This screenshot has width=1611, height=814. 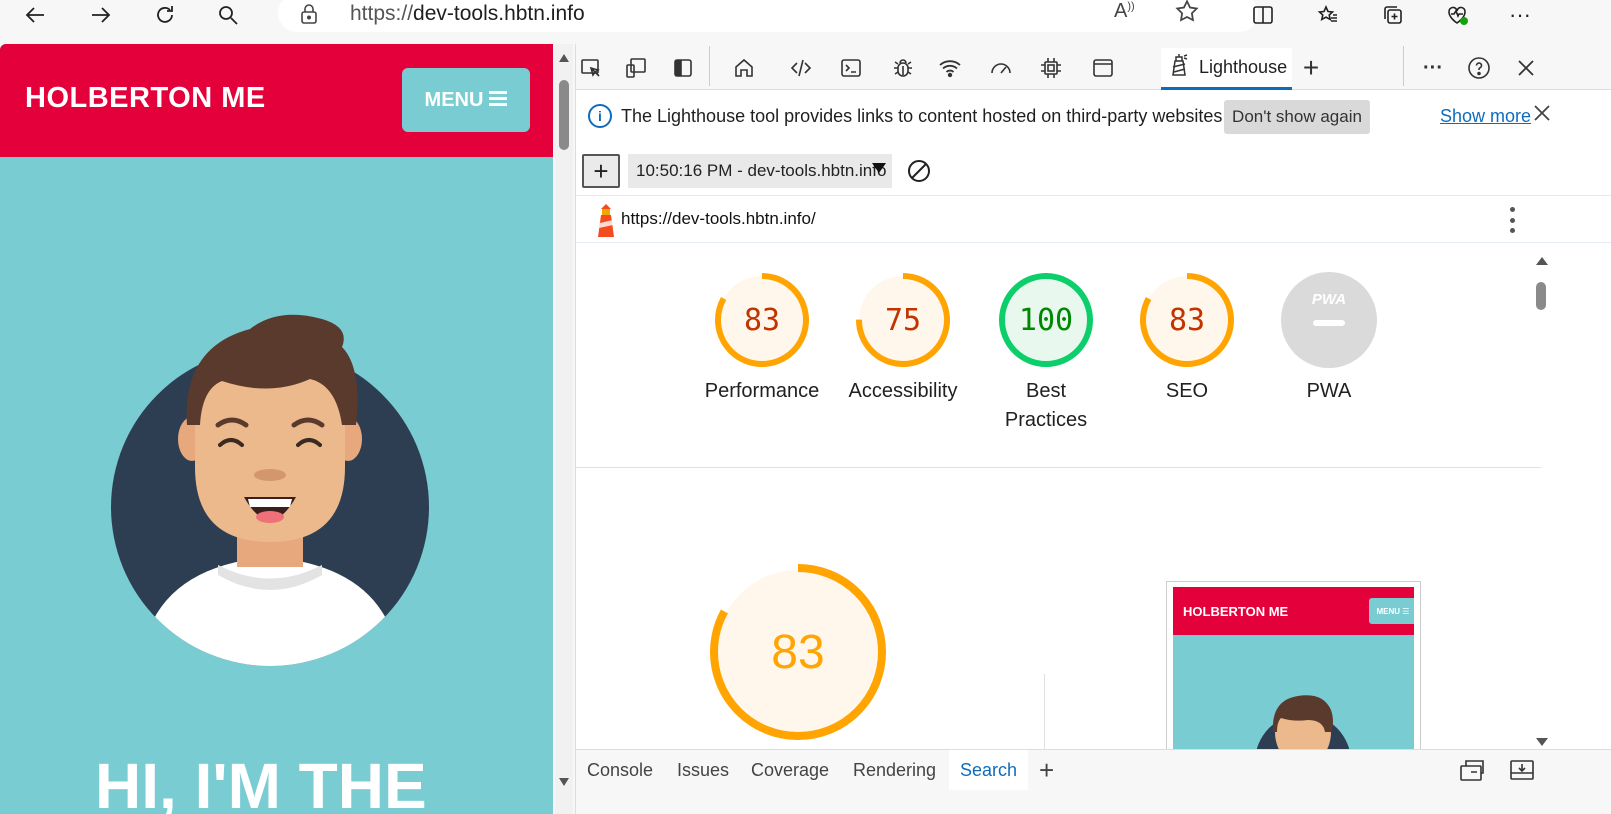 I want to click on score-value: 75, so click(x=903, y=320).